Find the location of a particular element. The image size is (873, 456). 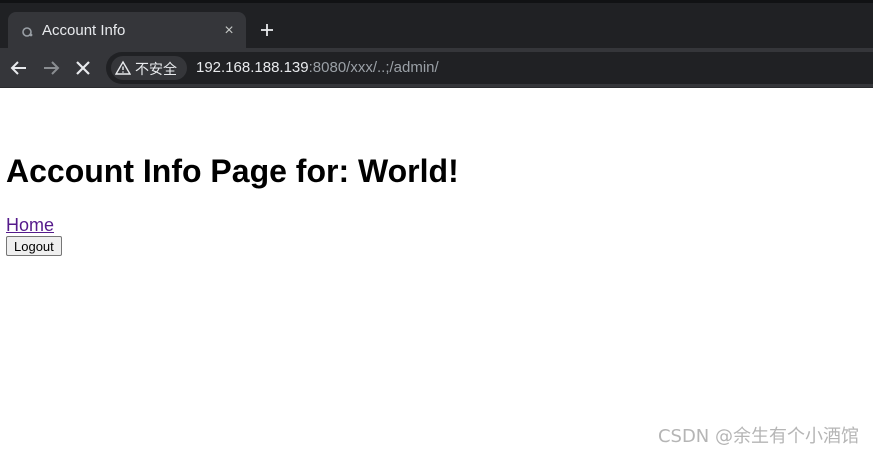

stop-loading-icon is located at coordinates (83, 68).